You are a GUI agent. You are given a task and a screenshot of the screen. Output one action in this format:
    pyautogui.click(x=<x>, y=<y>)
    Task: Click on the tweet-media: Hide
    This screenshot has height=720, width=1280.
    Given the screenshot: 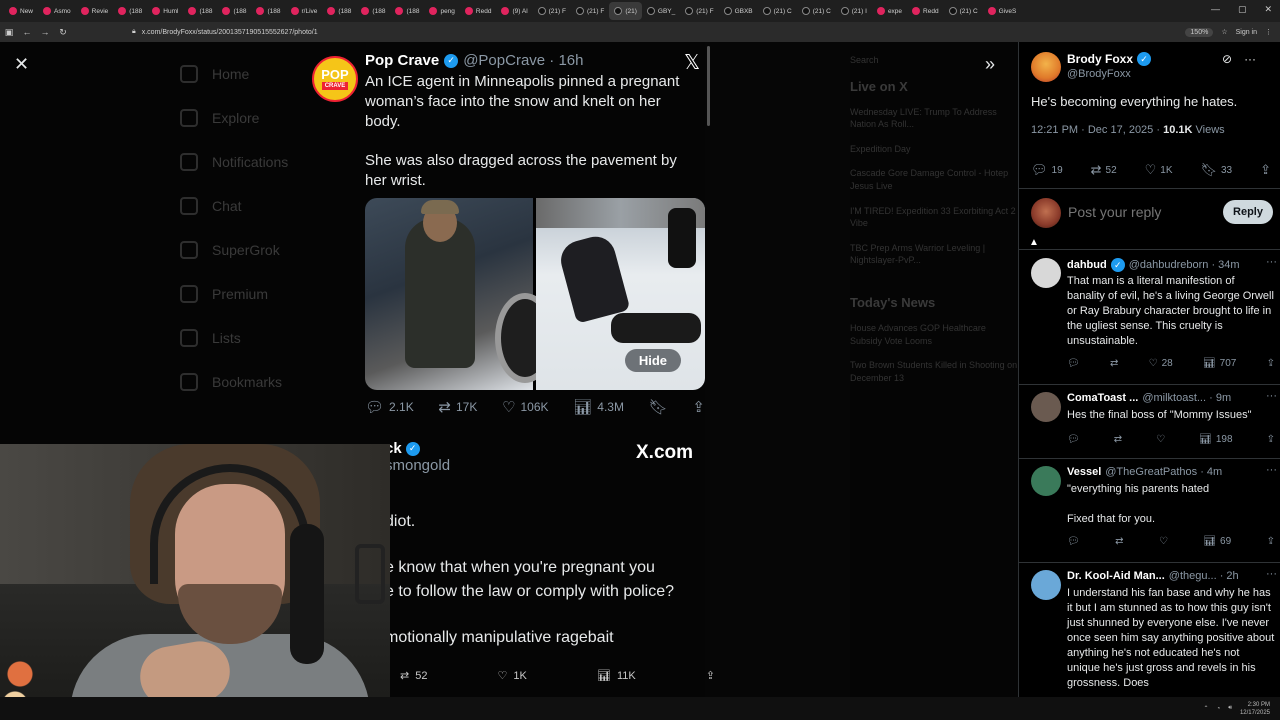 What is the action you would take?
    pyautogui.click(x=535, y=294)
    